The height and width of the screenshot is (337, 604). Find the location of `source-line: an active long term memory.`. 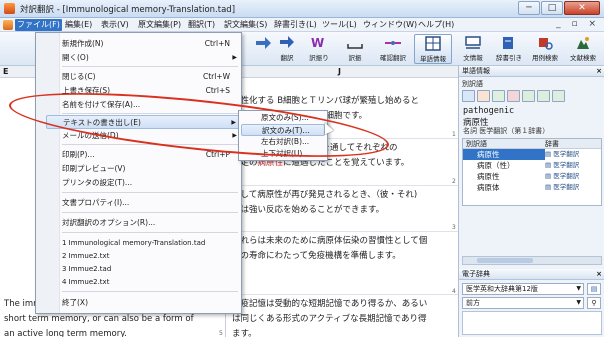

source-line: an active long term memory. is located at coordinates (65, 332).